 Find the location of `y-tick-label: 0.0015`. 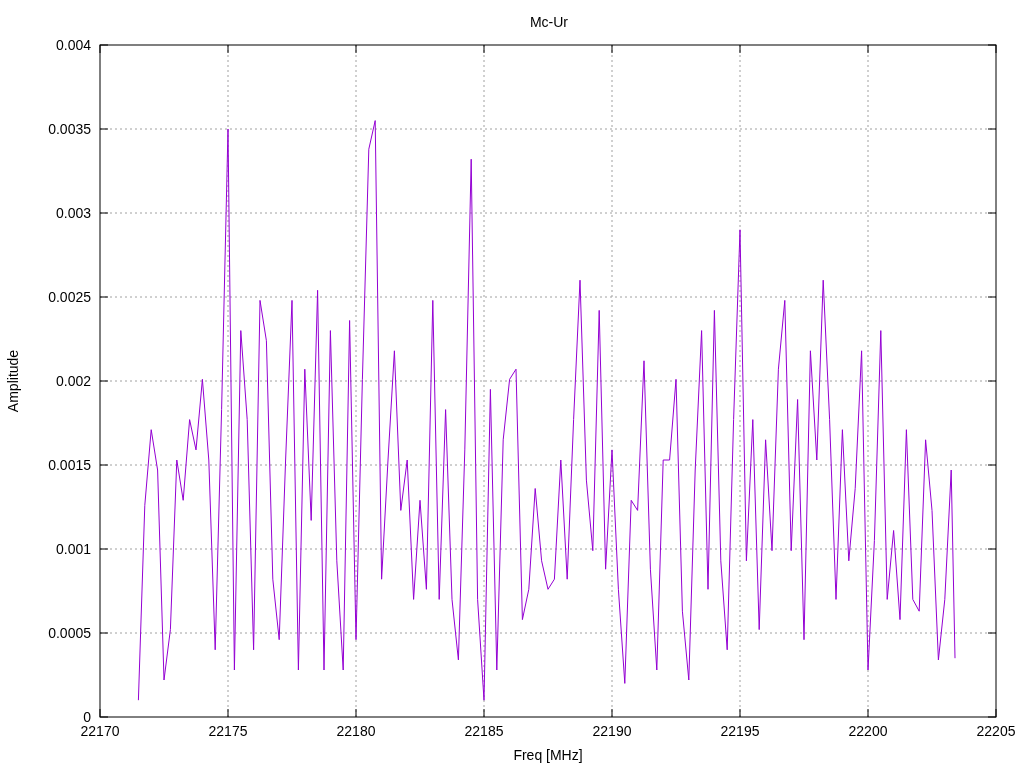

y-tick-label: 0.0015 is located at coordinates (69, 465).